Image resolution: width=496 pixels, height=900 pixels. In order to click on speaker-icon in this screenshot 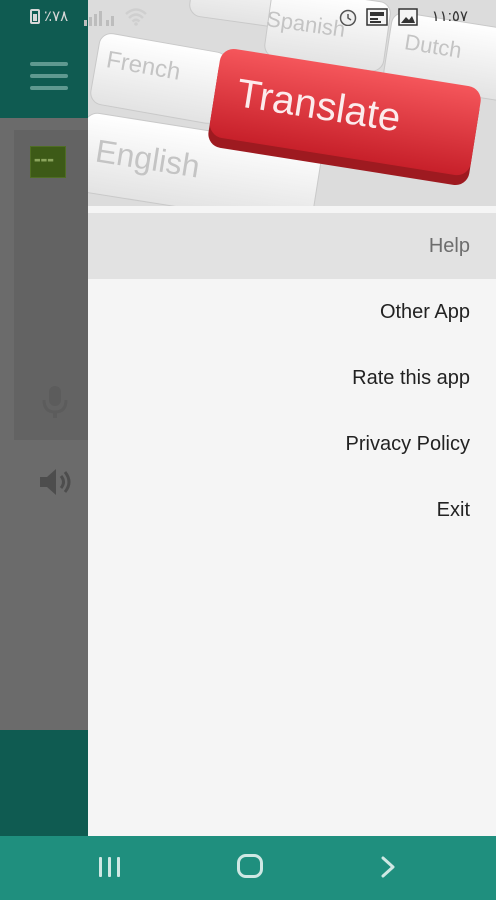, I will do `click(56, 482)`.